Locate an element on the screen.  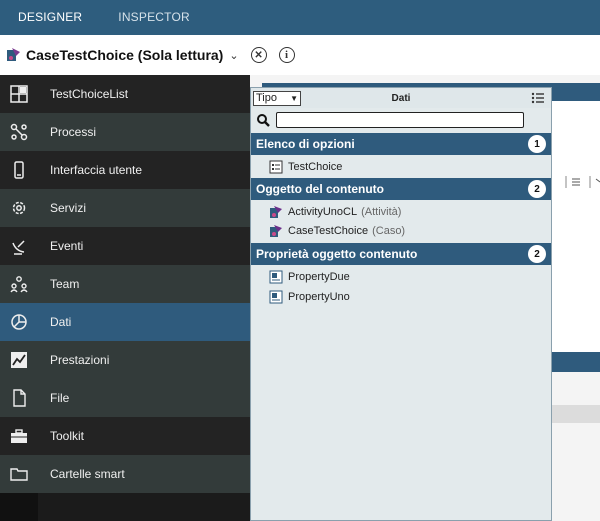
chevron-down-icon: ⌄ is located at coordinates (233, 55).